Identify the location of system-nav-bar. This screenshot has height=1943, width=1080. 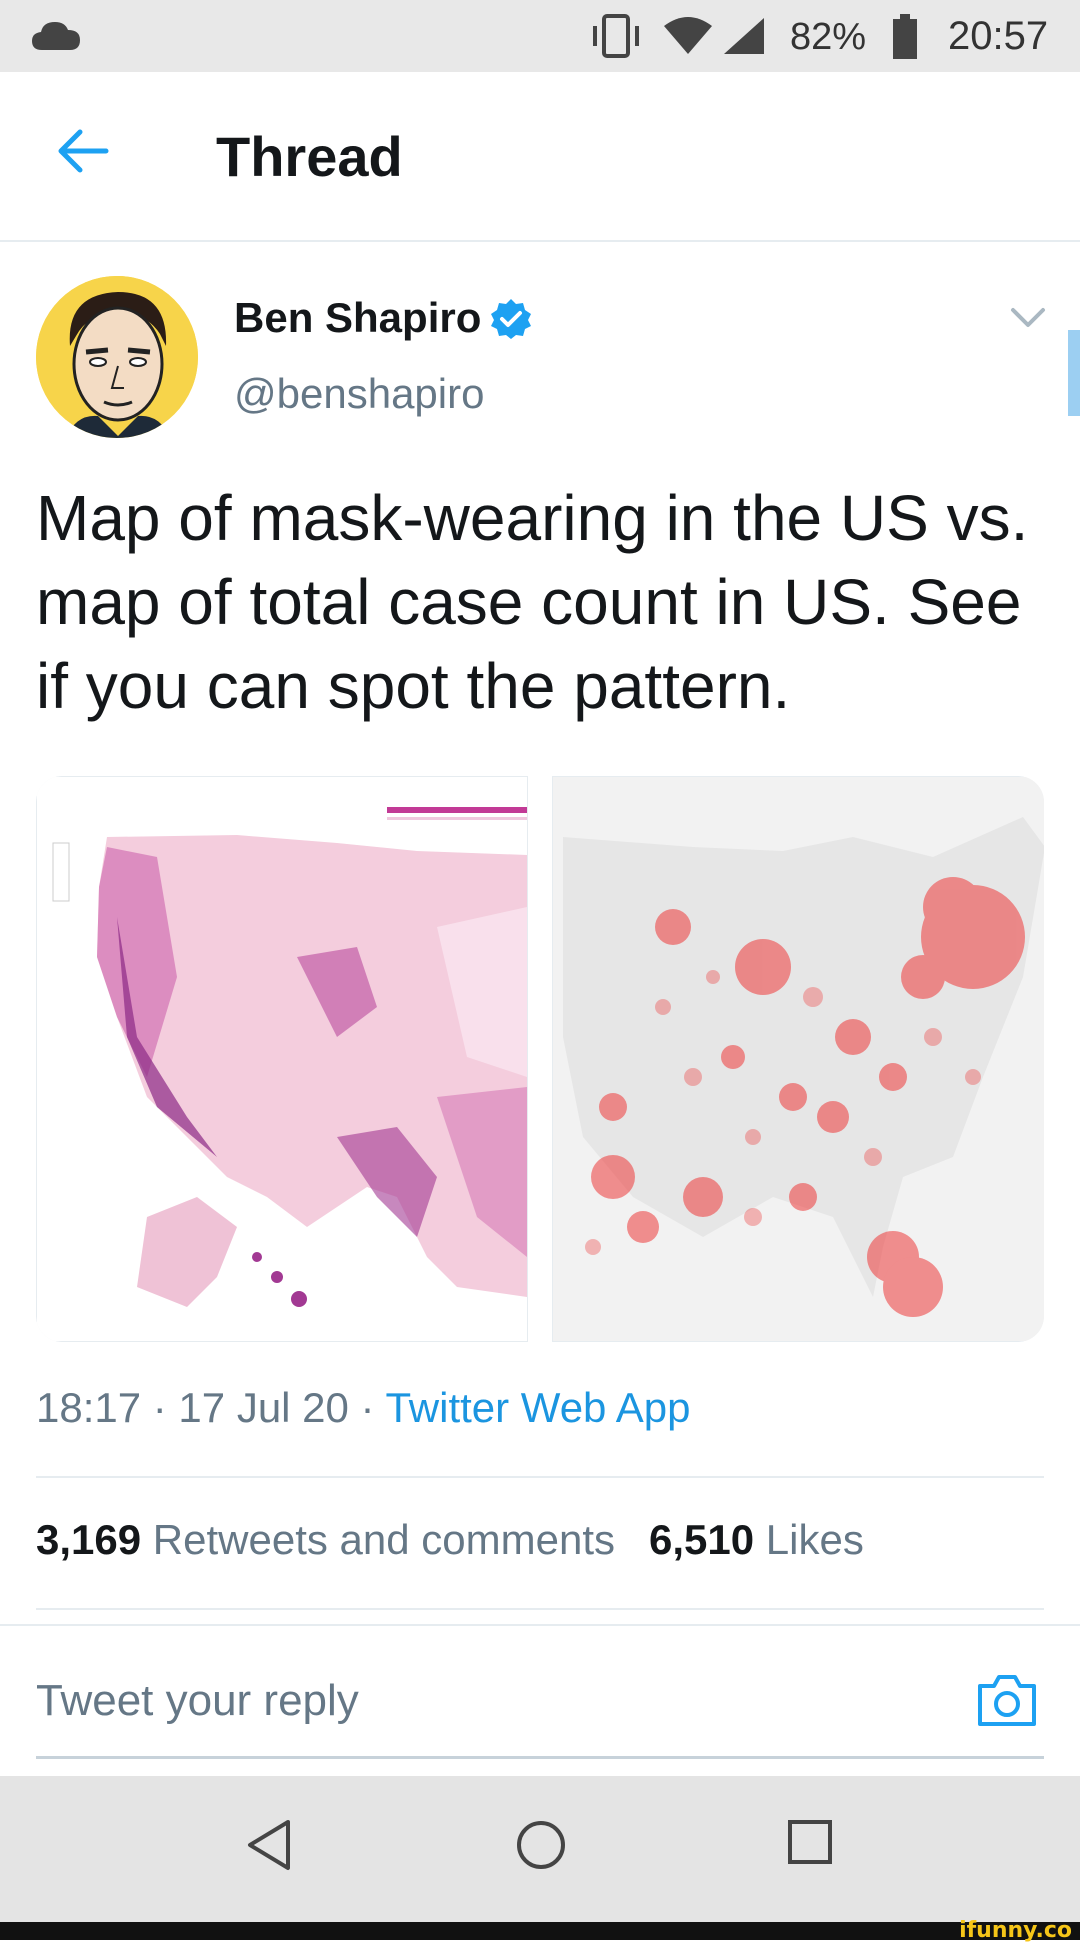
(540, 1849).